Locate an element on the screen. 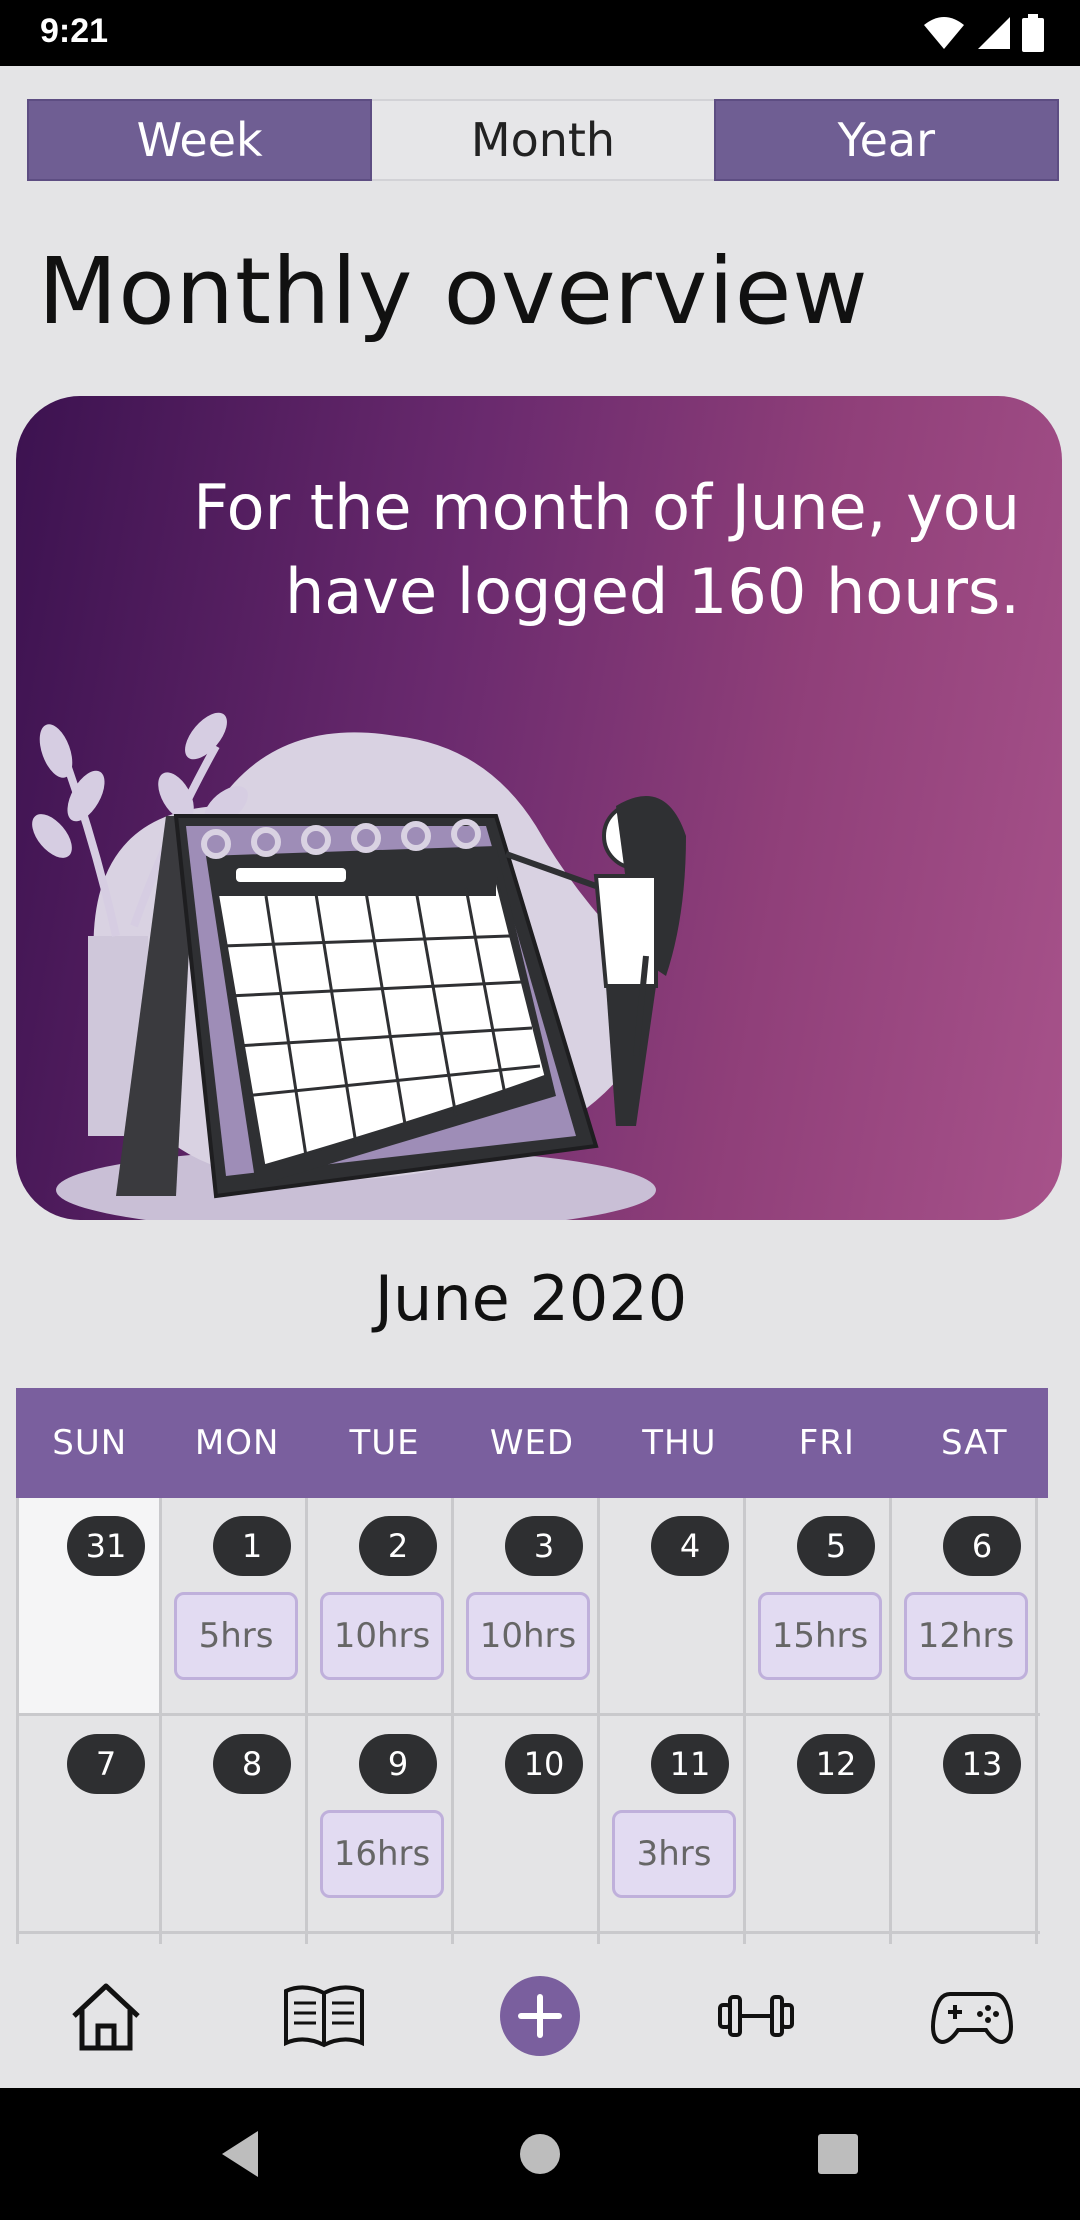 The image size is (1080, 2220). calendar-week-row: 7 8 9 16hrs 10 11 3hrs 12 13 is located at coordinates (528, 1825).